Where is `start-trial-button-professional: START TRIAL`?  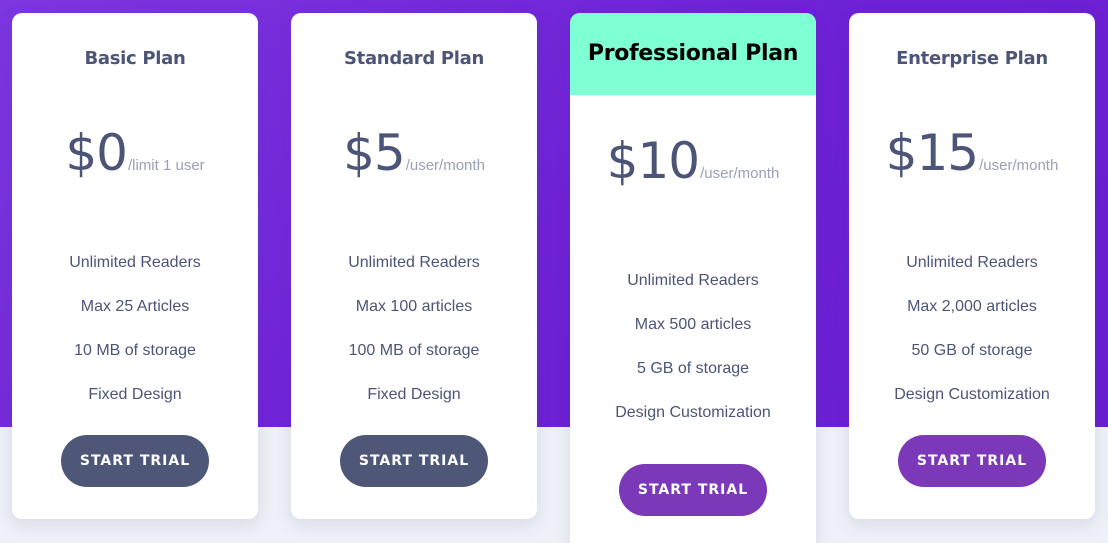
start-trial-button-professional: START TRIAL is located at coordinates (693, 490).